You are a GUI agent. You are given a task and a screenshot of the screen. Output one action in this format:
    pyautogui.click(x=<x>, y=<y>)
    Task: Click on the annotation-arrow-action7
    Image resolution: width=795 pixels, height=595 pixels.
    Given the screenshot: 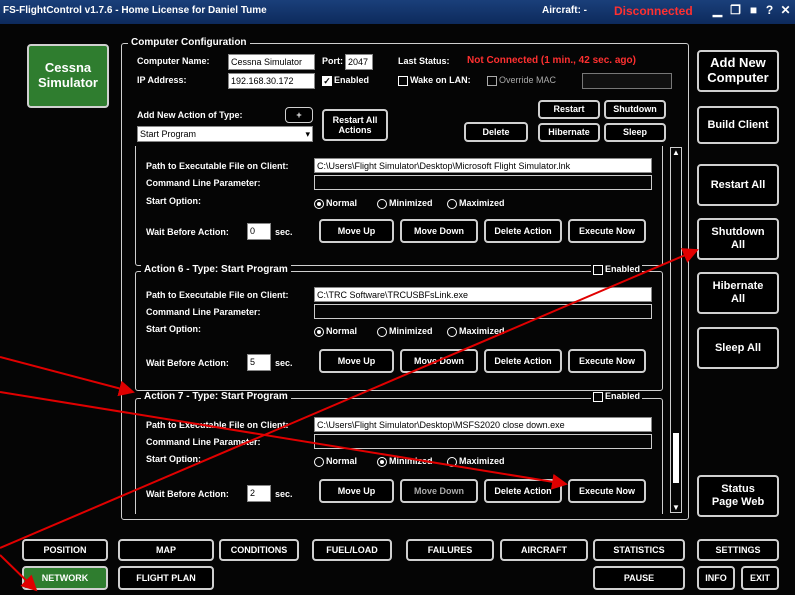 What is the action you would take?
    pyautogui.click(x=67, y=376)
    